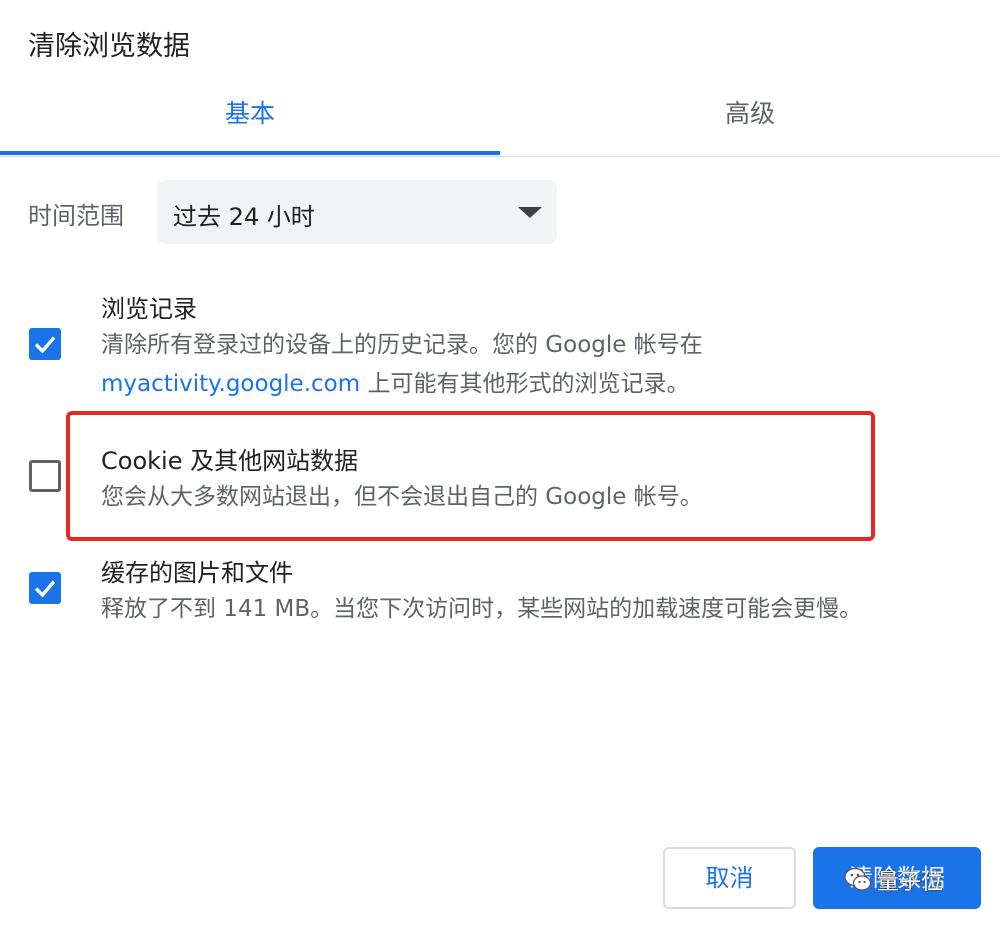 The image size is (1000, 926). What do you see at coordinates (357, 212) in the screenshot?
I see `time-range-select: 过去 24 小时` at bounding box center [357, 212].